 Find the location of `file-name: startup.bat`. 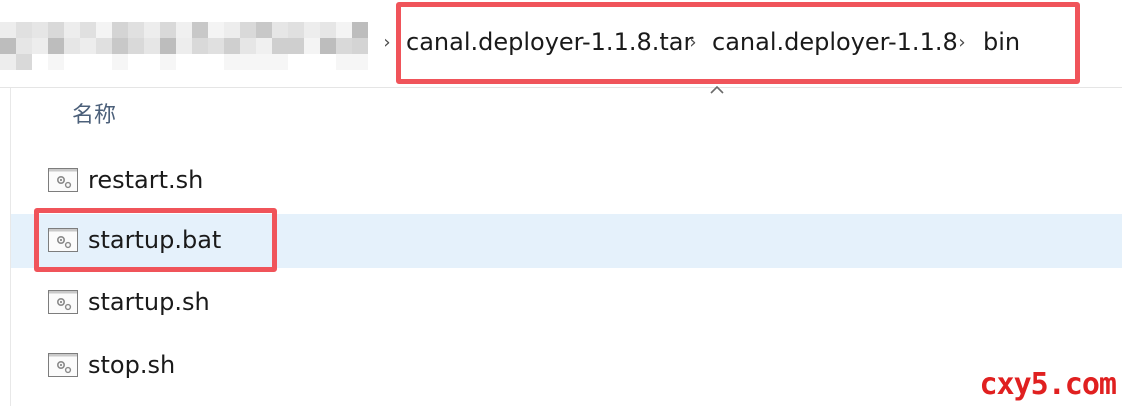

file-name: startup.bat is located at coordinates (155, 240).